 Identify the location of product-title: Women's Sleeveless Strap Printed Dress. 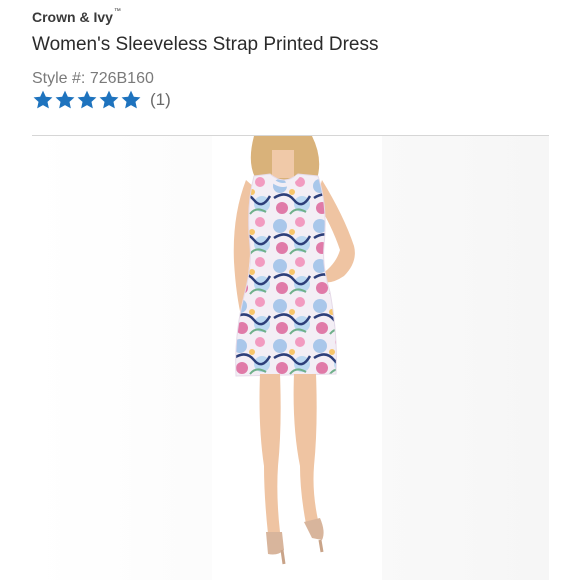
(205, 44).